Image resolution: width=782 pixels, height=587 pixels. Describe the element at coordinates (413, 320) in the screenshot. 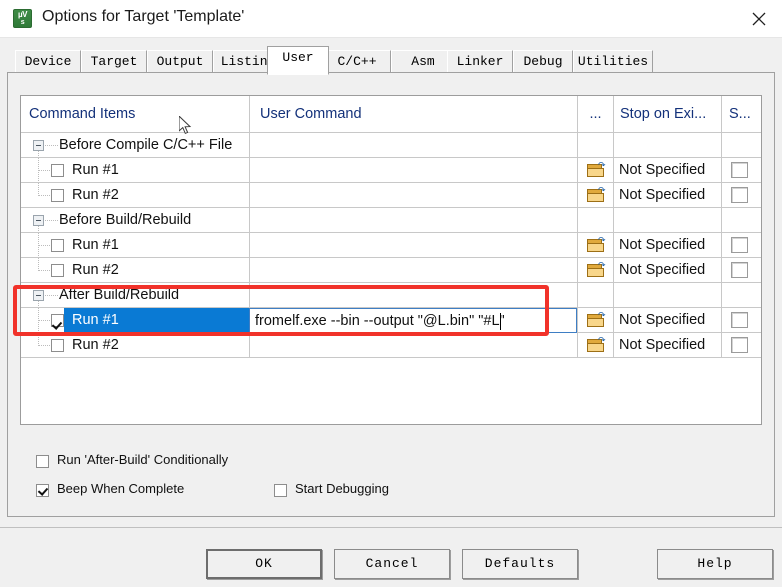

I see `user-command-input: fromelf.exe --bin --output "@L.bin" "#L"` at that location.